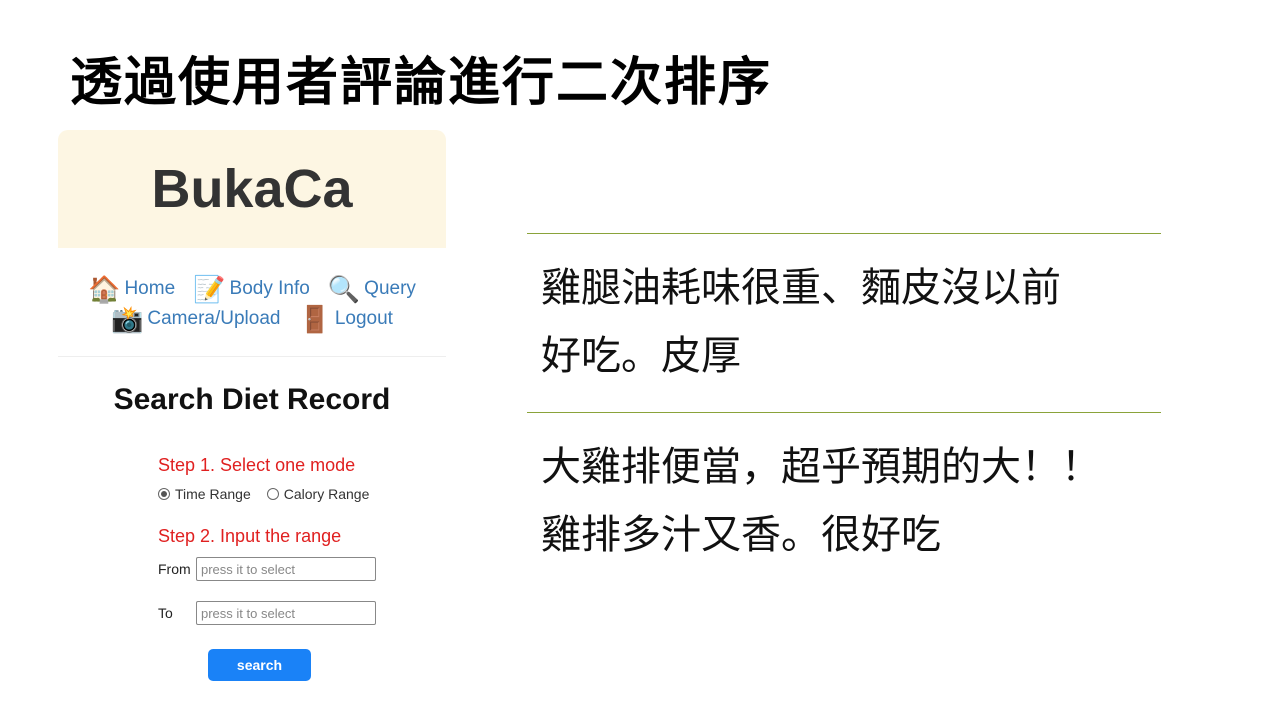 The height and width of the screenshot is (720, 1280). I want to click on memo-icon: 📝, so click(209, 289).